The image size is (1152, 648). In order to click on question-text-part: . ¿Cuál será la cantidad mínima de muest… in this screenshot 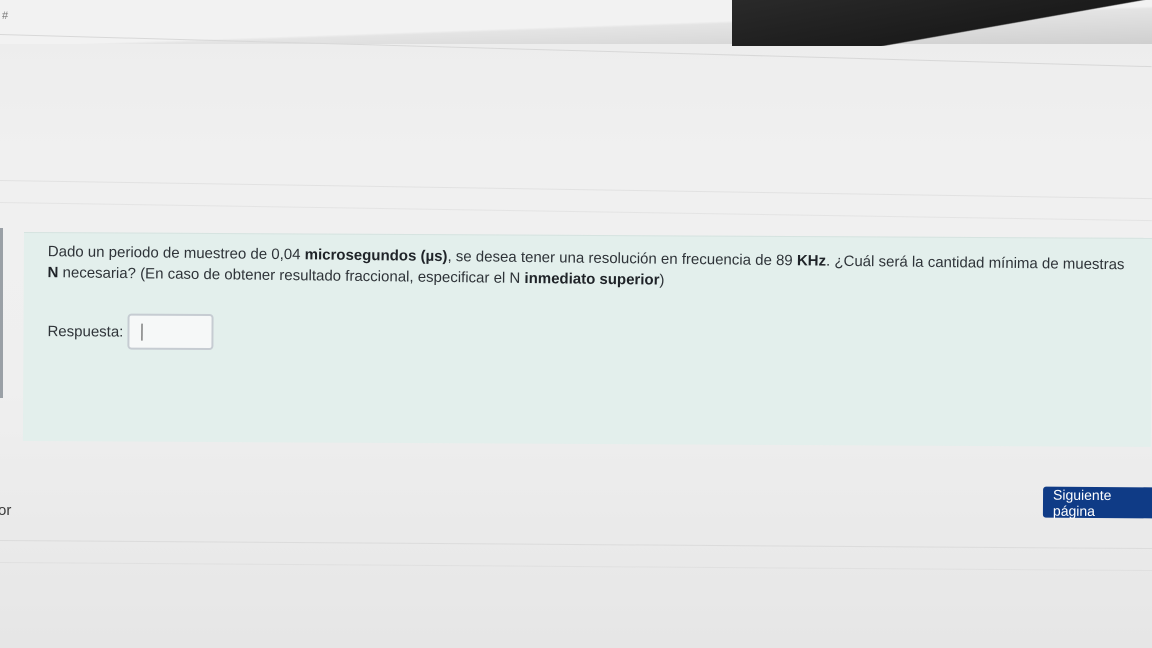, I will do `click(975, 263)`.